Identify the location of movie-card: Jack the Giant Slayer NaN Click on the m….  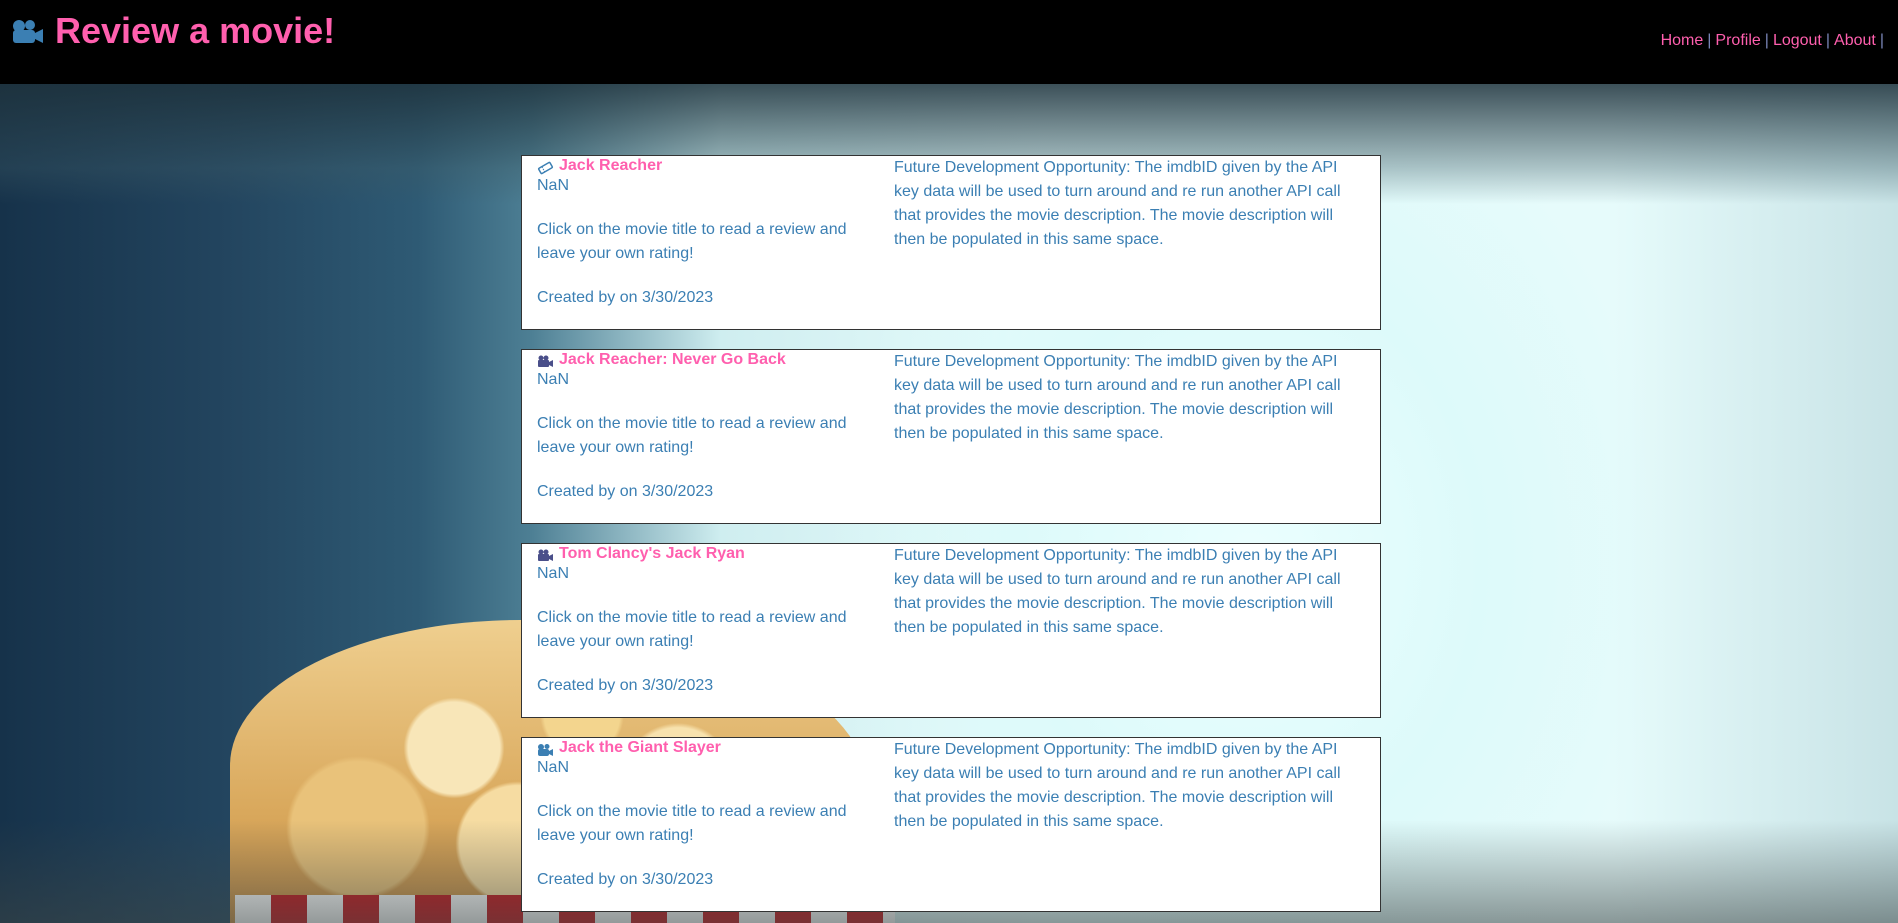
(951, 824).